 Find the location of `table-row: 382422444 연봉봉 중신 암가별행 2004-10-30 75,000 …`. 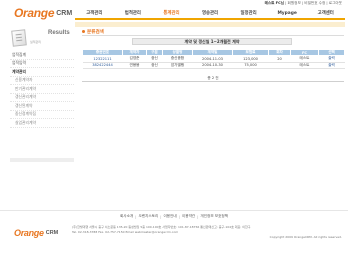

table-row: 382422444 연봉봉 중신 암가별행 2004-10-30 75,000 … is located at coordinates (213, 65).